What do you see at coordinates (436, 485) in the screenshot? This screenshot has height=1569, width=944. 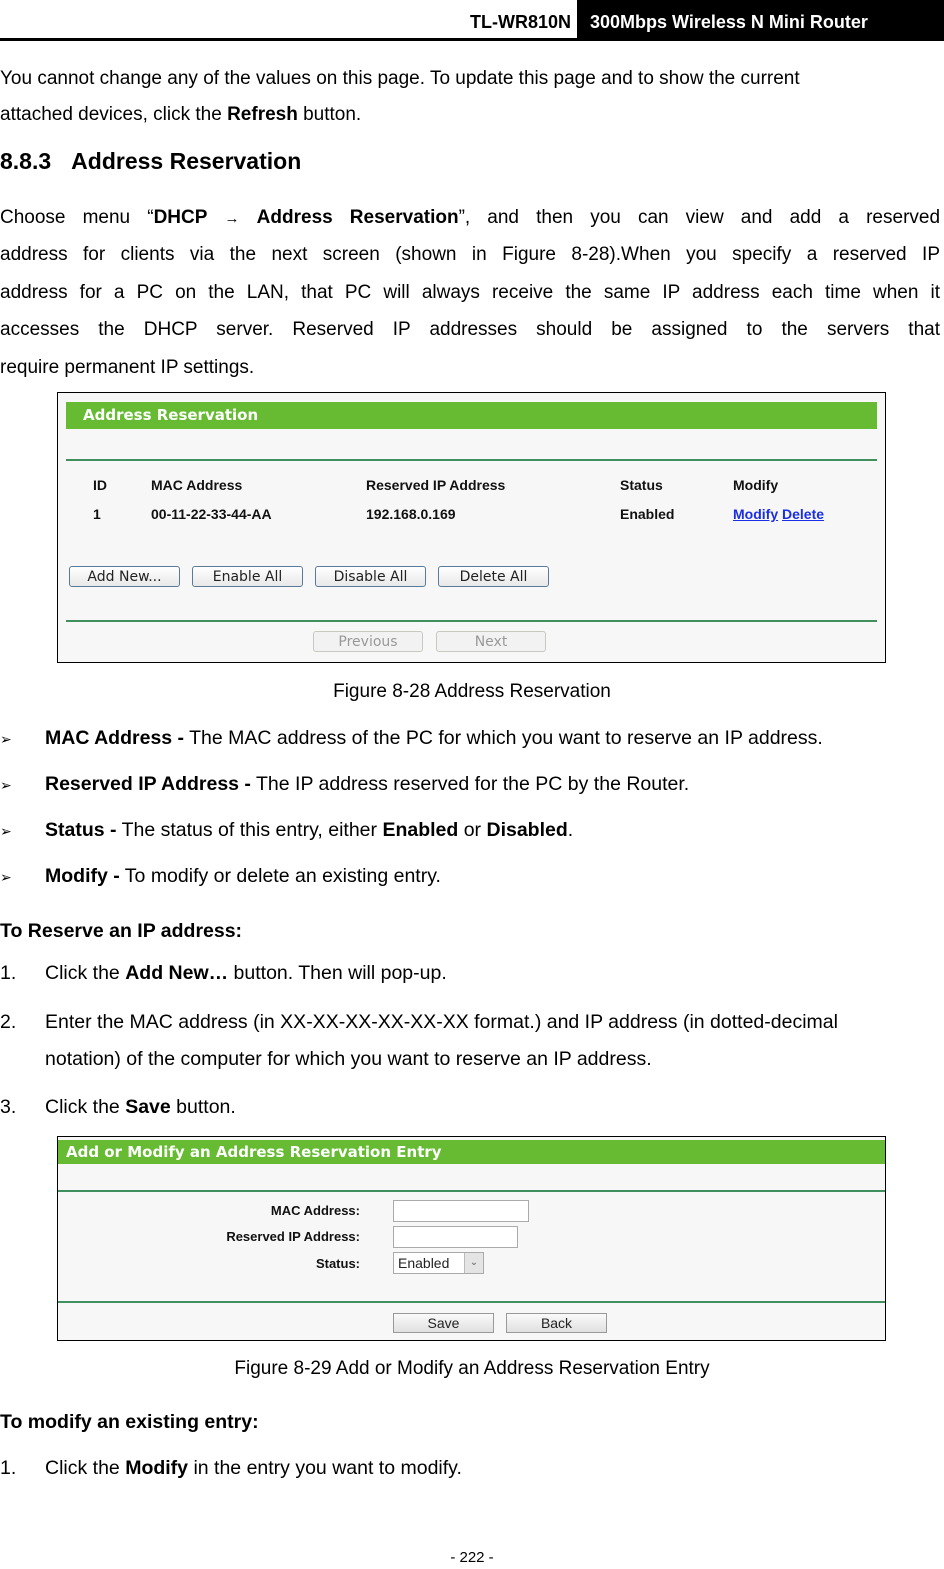 I see `col-ip: Reserved IP Address` at bounding box center [436, 485].